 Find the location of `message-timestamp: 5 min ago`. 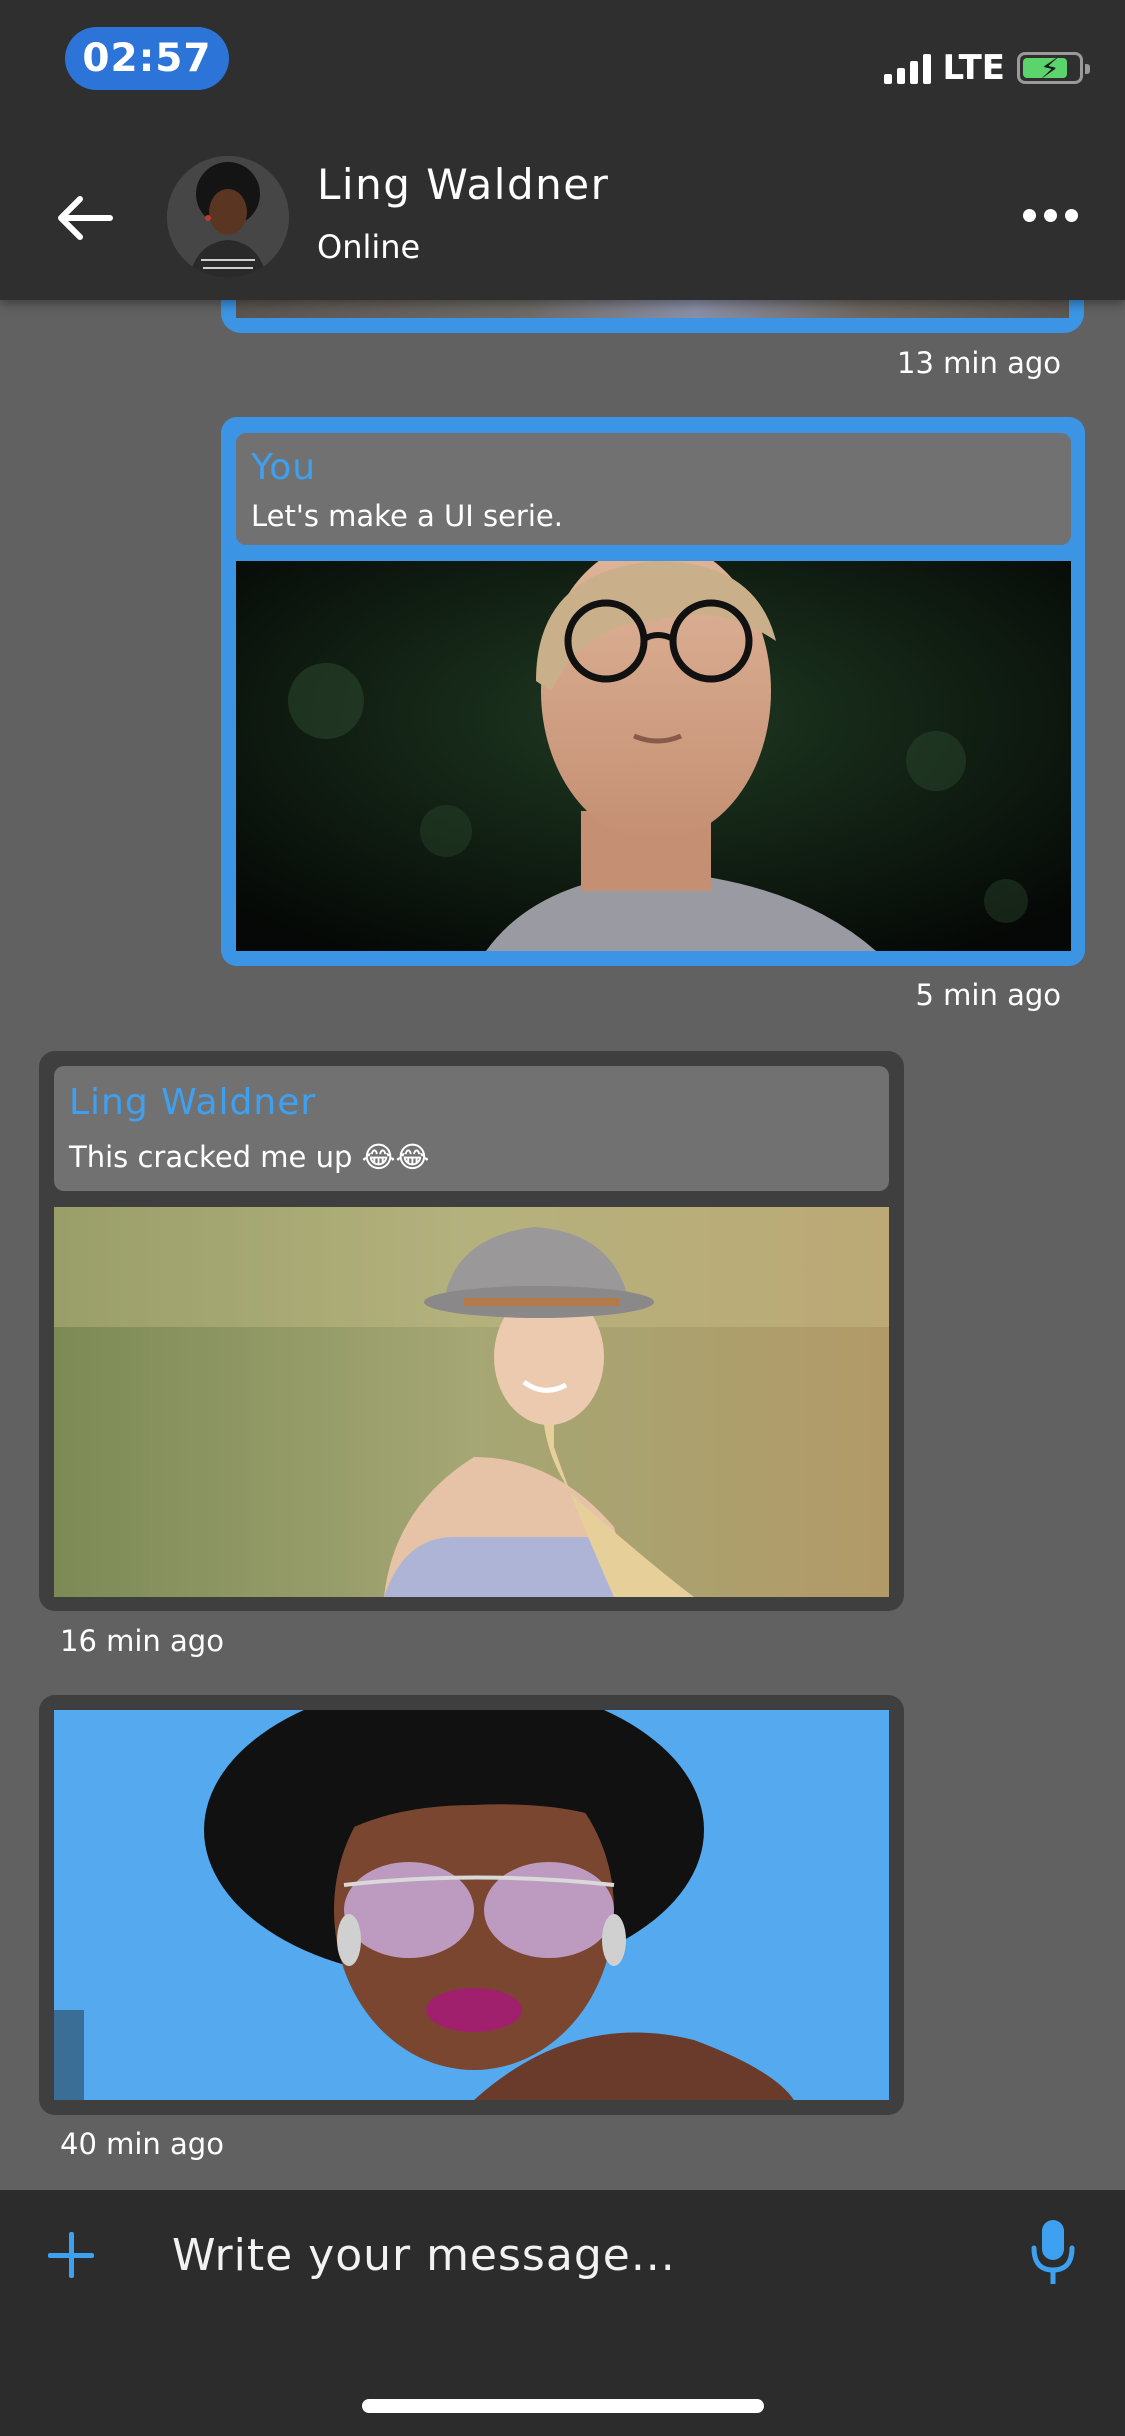

message-timestamp: 5 min ago is located at coordinates (988, 995).